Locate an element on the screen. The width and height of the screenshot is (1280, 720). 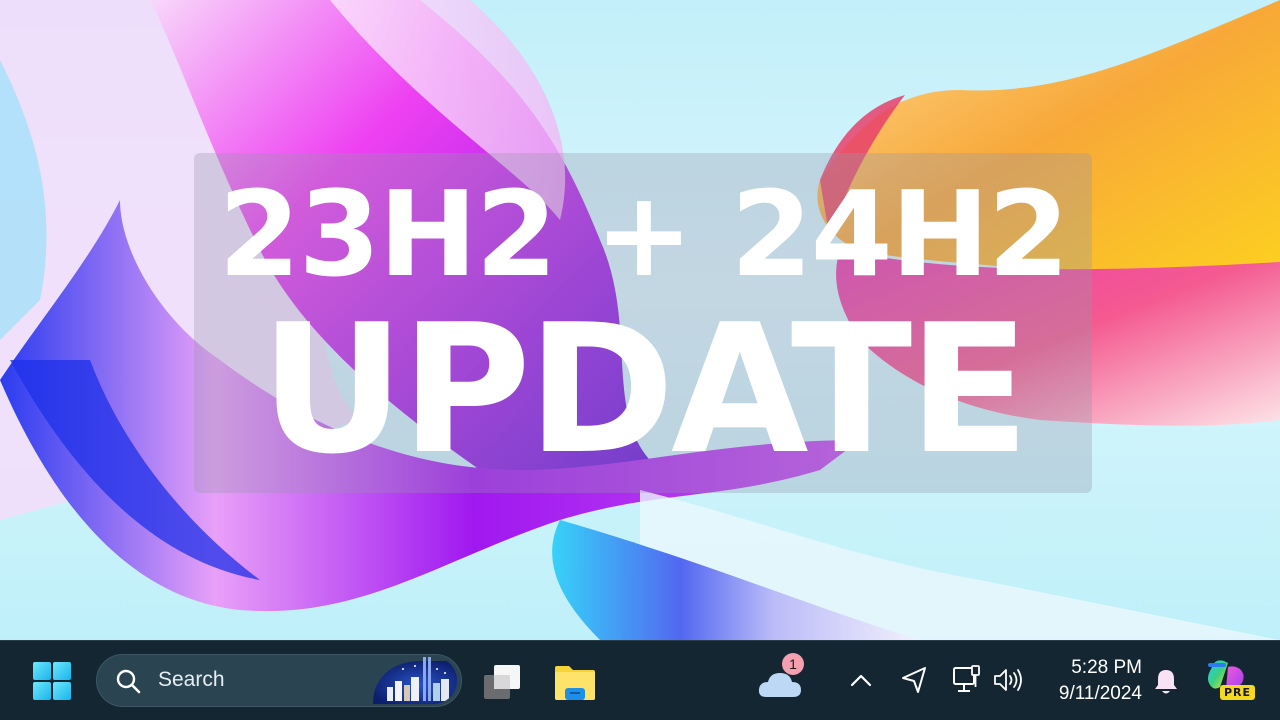
clock-time: 5:28 PM is located at coordinates (1106, 667).